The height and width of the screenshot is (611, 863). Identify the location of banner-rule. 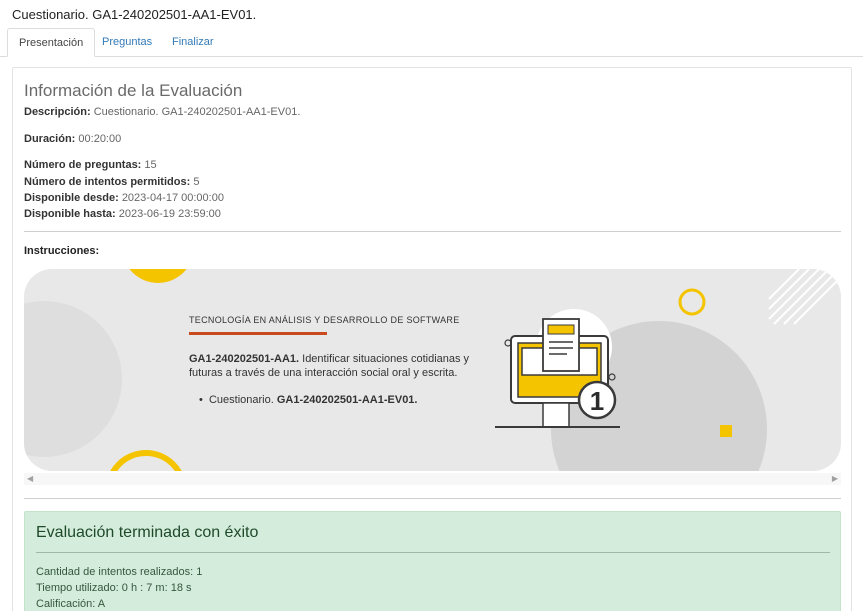
(258, 333).